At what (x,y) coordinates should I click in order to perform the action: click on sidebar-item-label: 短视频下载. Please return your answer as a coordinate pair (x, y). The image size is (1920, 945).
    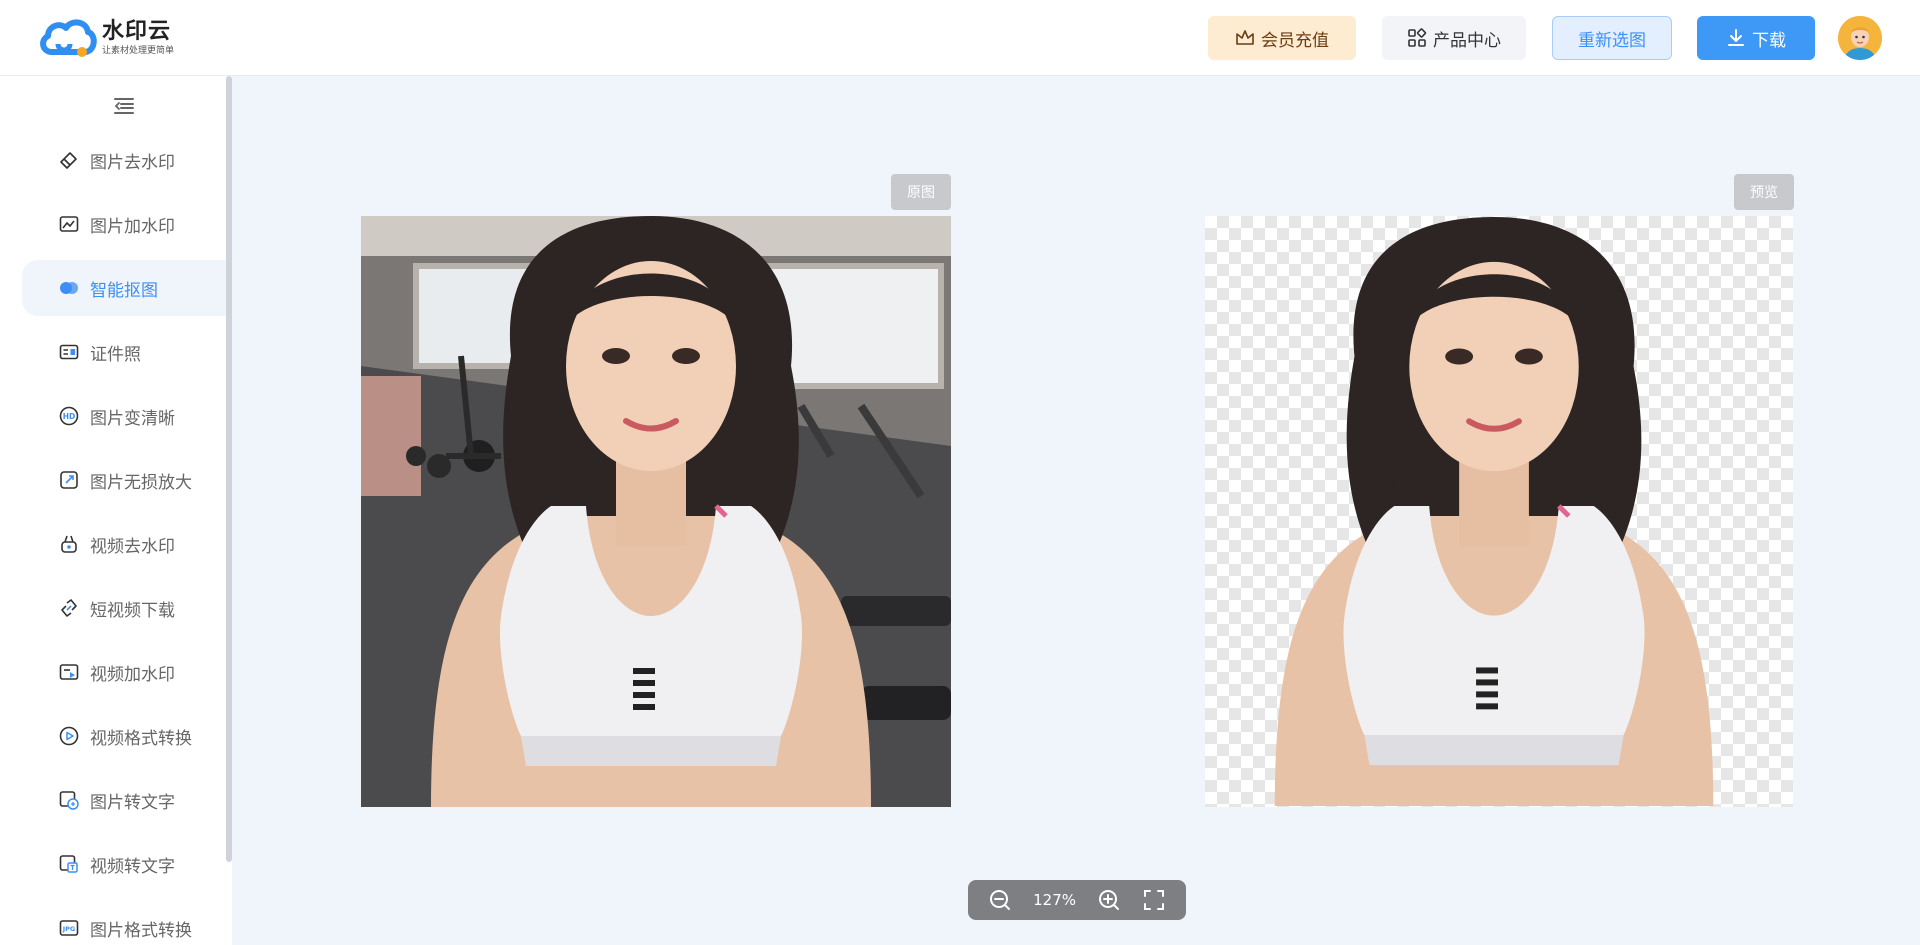
    Looking at the image, I should click on (132, 610).